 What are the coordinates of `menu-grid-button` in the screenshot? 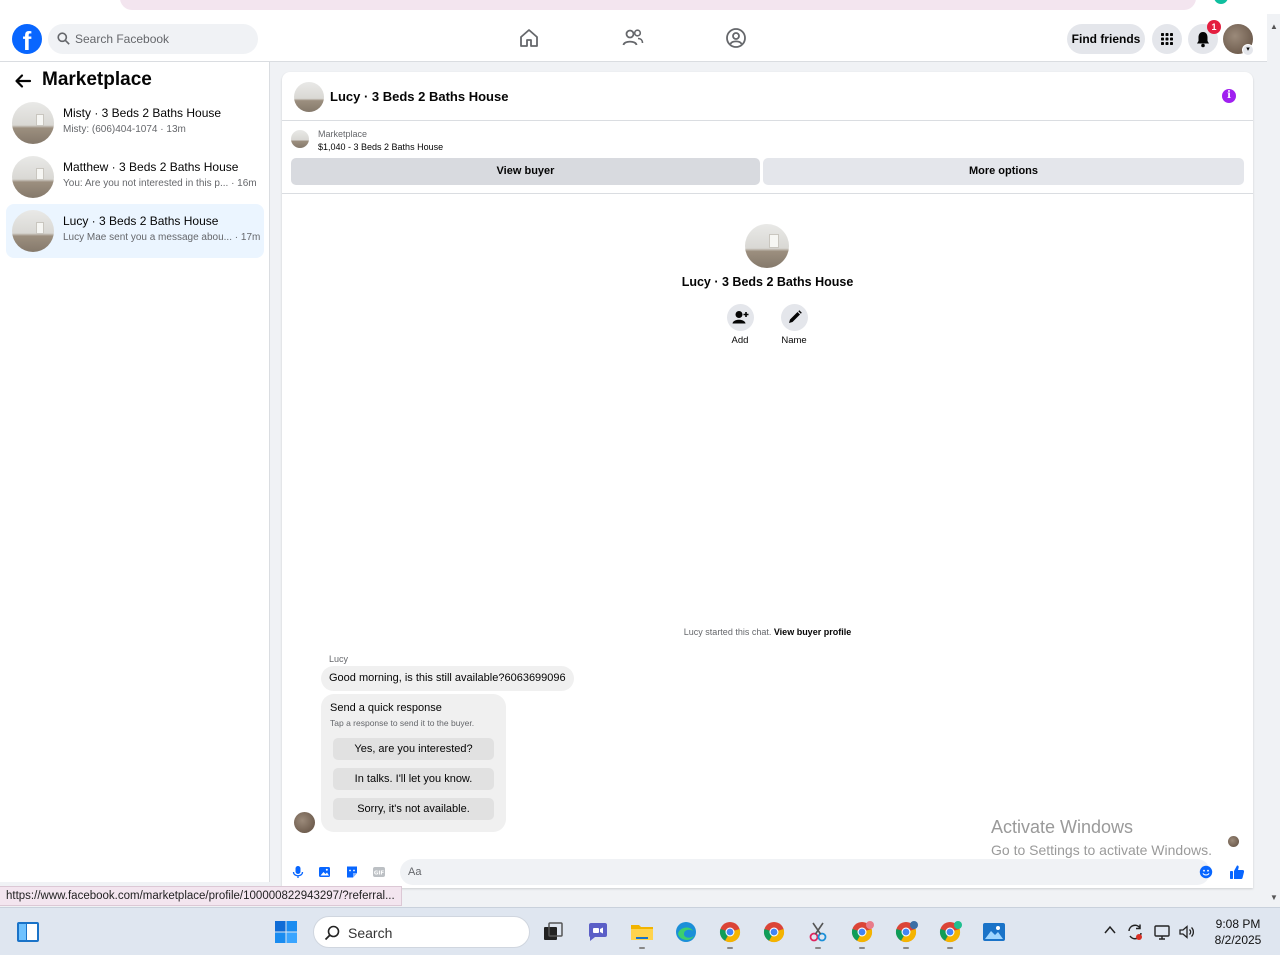 It's located at (1167, 39).